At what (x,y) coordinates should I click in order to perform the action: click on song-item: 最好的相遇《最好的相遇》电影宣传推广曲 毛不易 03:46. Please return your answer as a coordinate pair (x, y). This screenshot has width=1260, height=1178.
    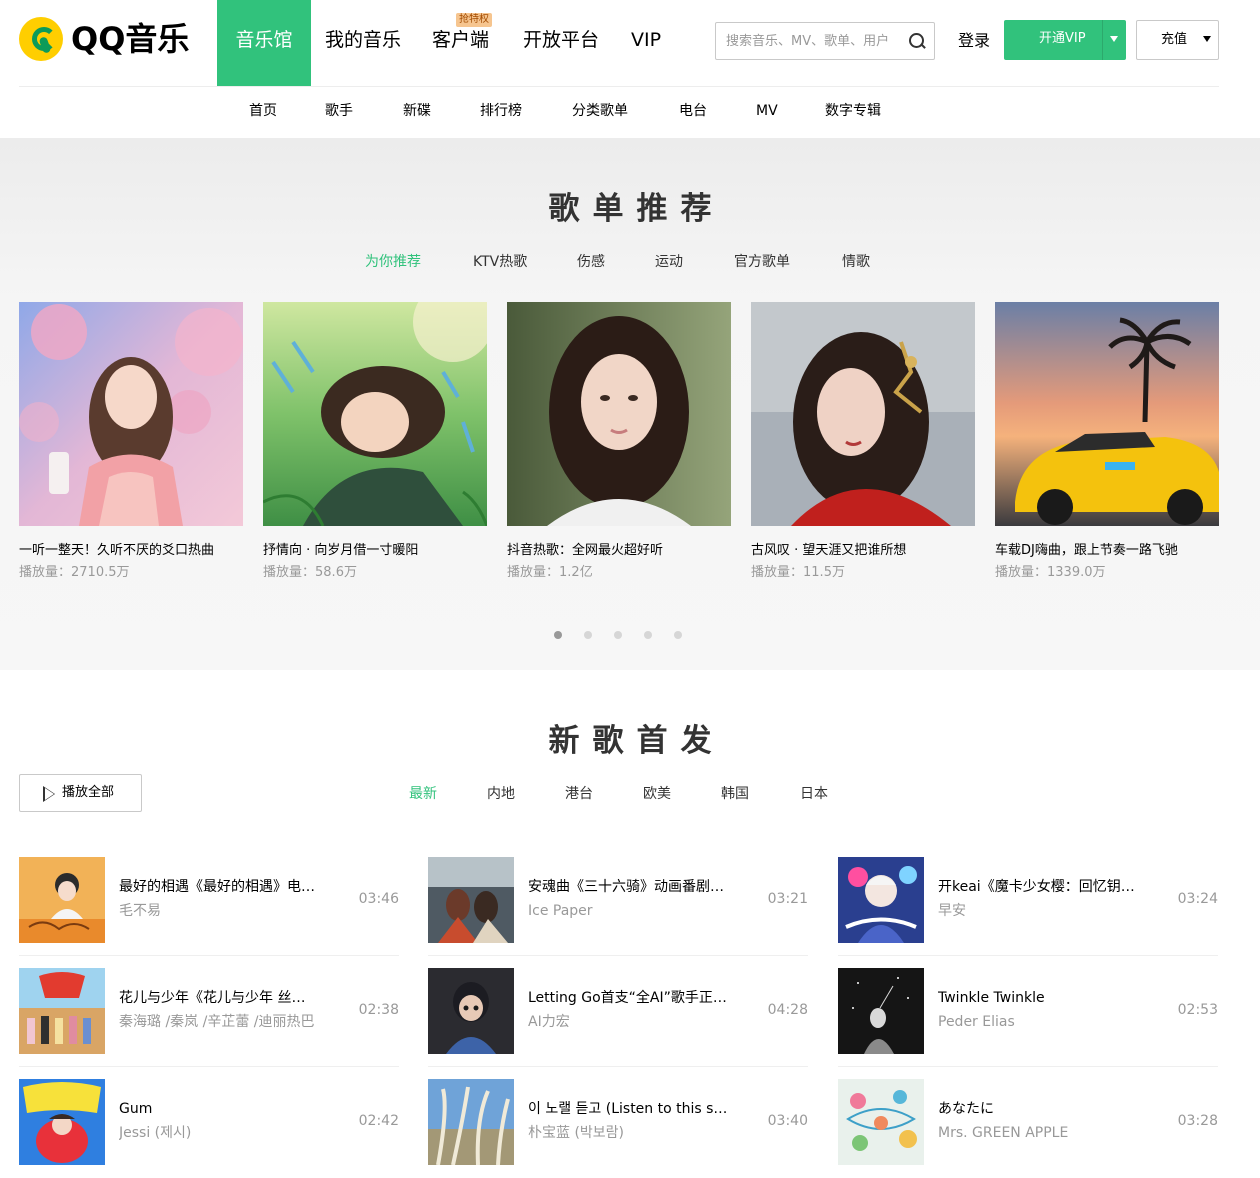
    Looking at the image, I should click on (209, 906).